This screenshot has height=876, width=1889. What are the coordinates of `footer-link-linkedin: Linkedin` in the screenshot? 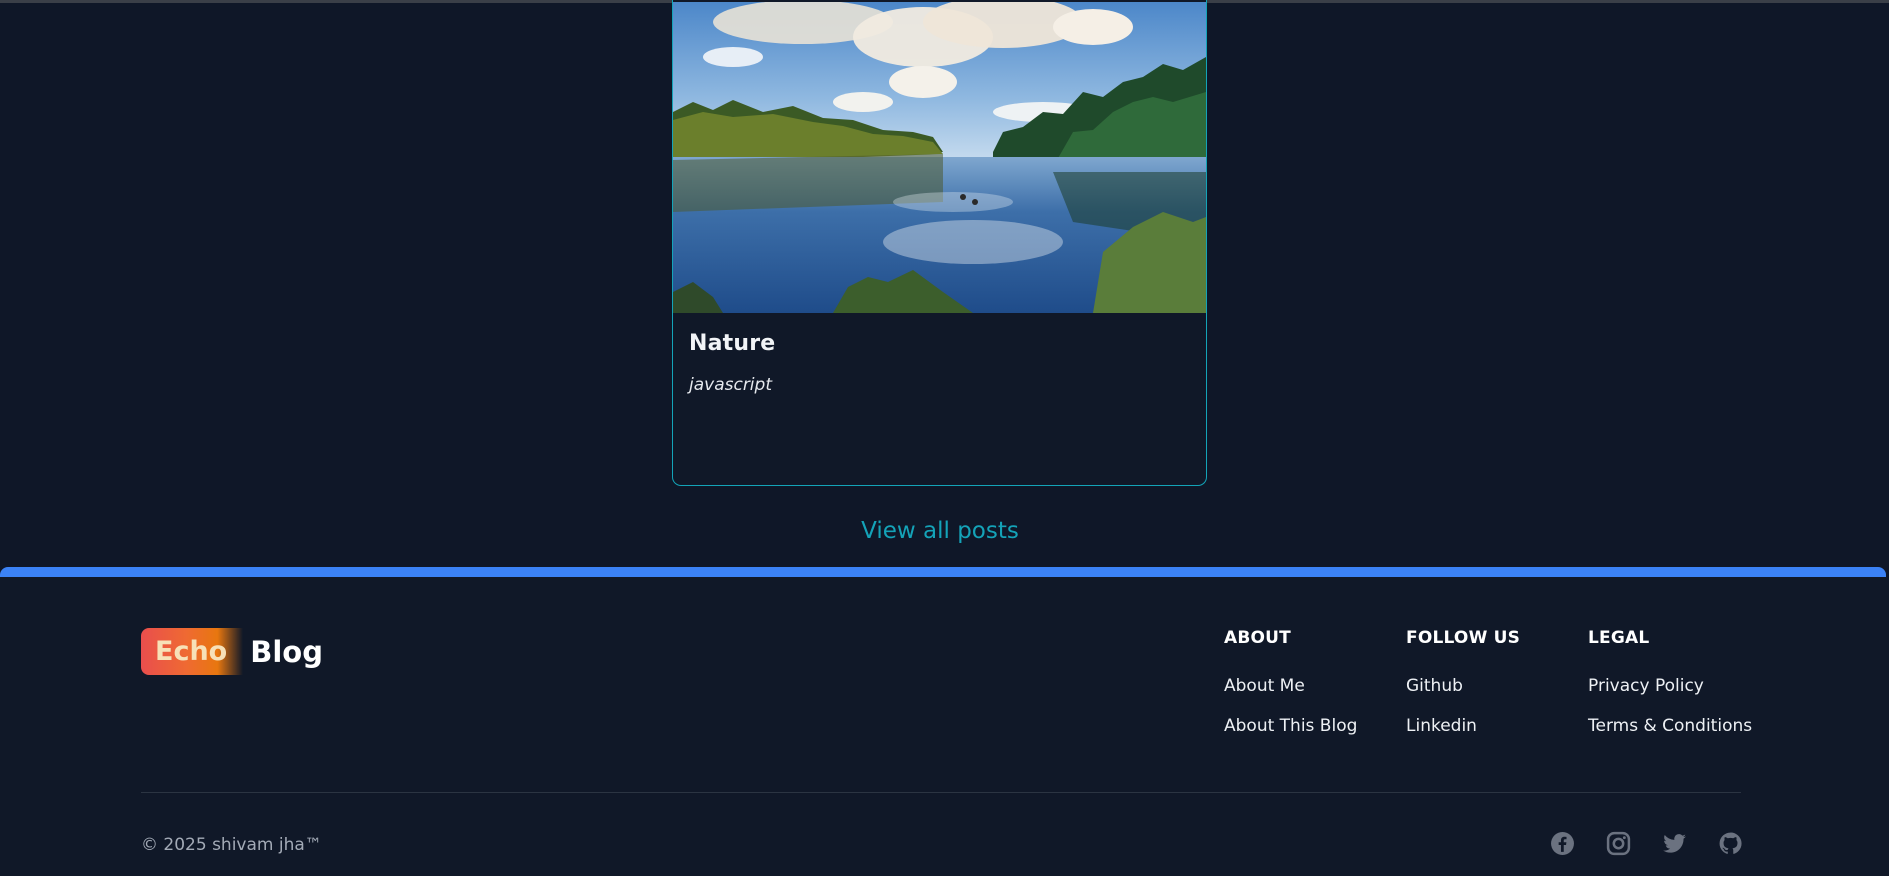 It's located at (1441, 726).